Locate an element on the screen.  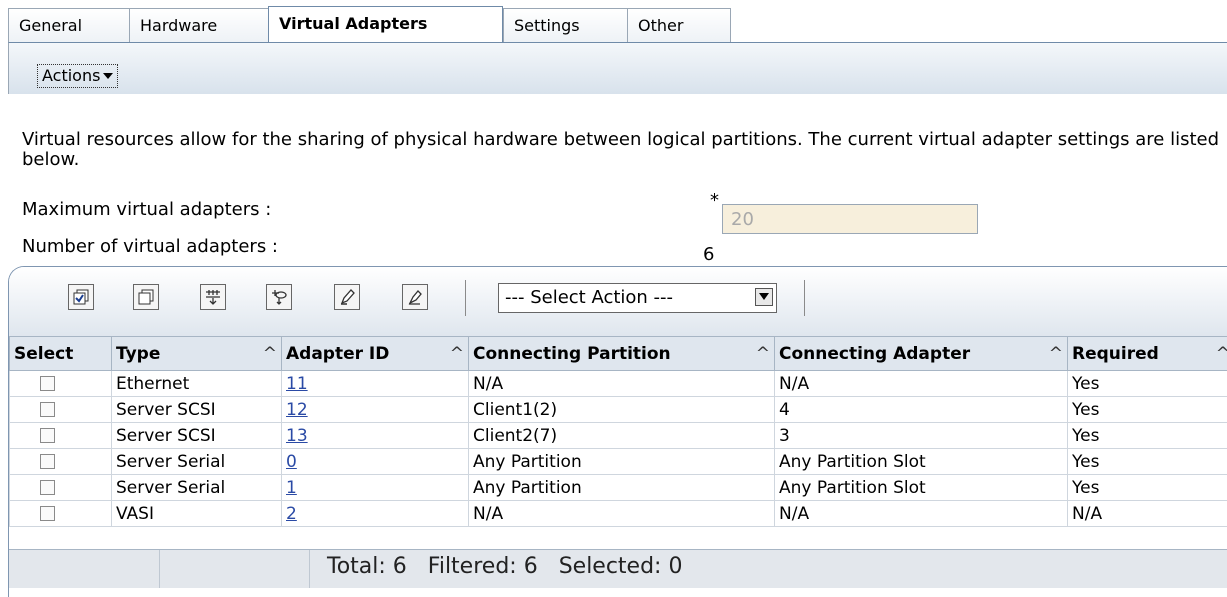
filtered-label: Filtered: is located at coordinates (472, 566).